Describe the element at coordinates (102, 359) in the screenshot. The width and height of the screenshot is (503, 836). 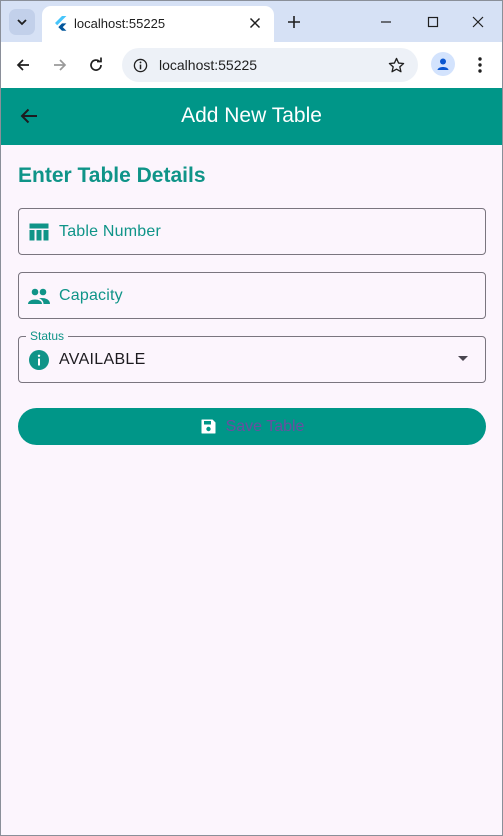
I see `status-value: AVAILABLE` at that location.